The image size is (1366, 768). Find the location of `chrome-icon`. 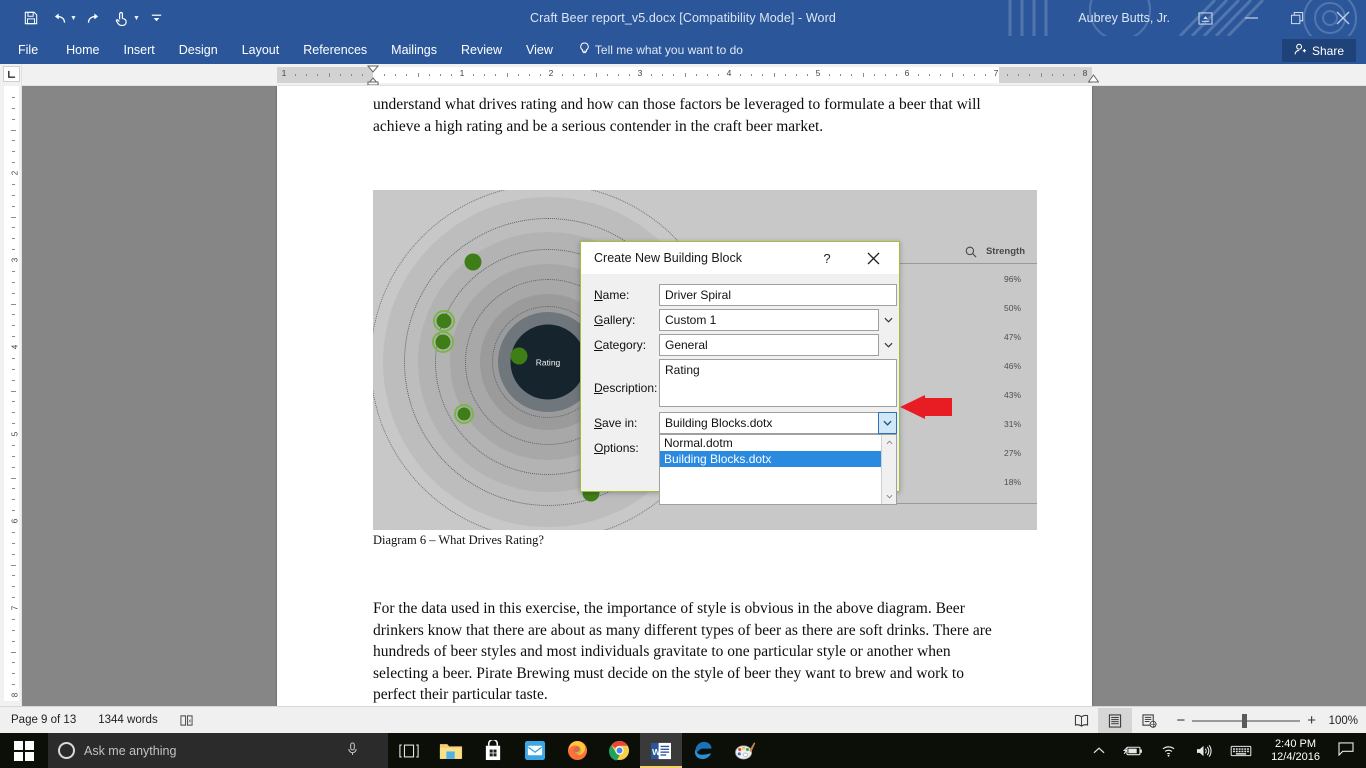

chrome-icon is located at coordinates (619, 750).